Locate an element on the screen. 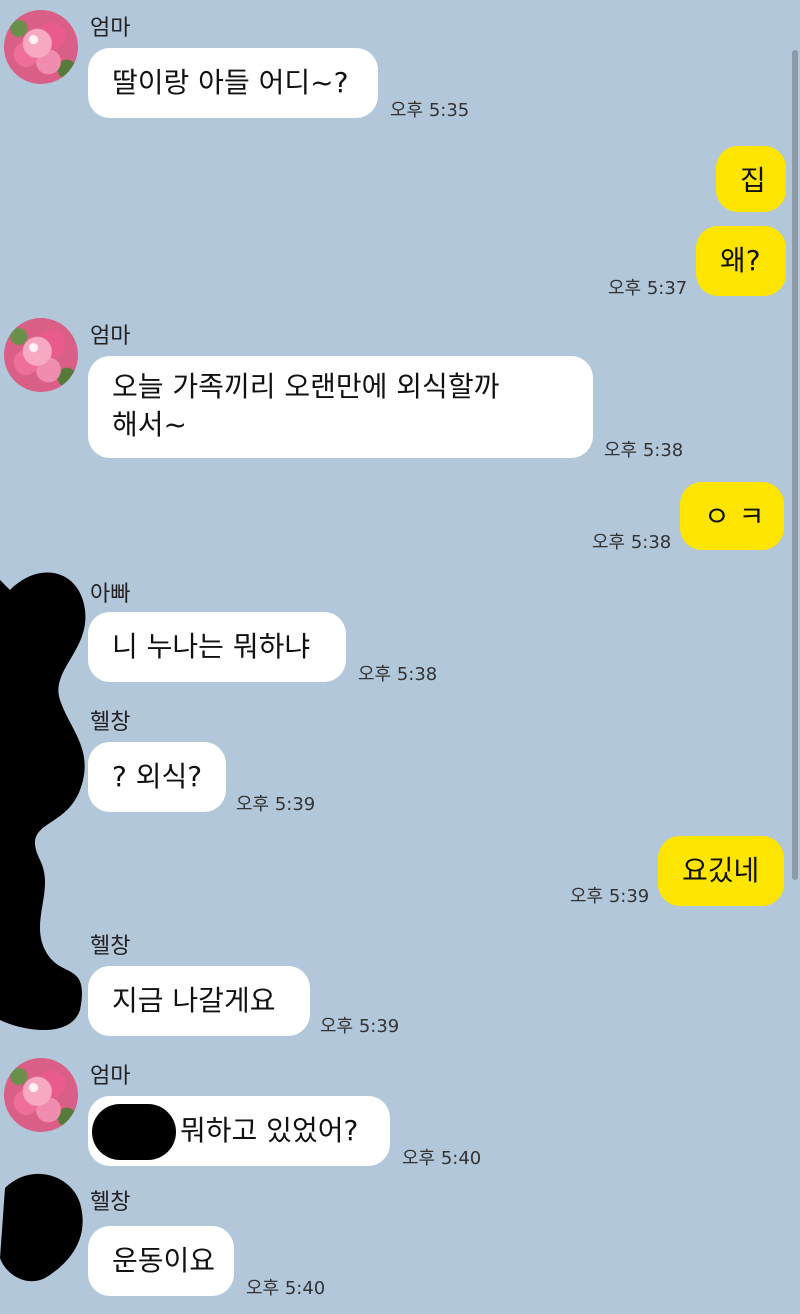 The width and height of the screenshot is (800, 1314). message-bubble: 오늘 가족끼리 오랜만에 외식할까 해서~ is located at coordinates (340, 407).